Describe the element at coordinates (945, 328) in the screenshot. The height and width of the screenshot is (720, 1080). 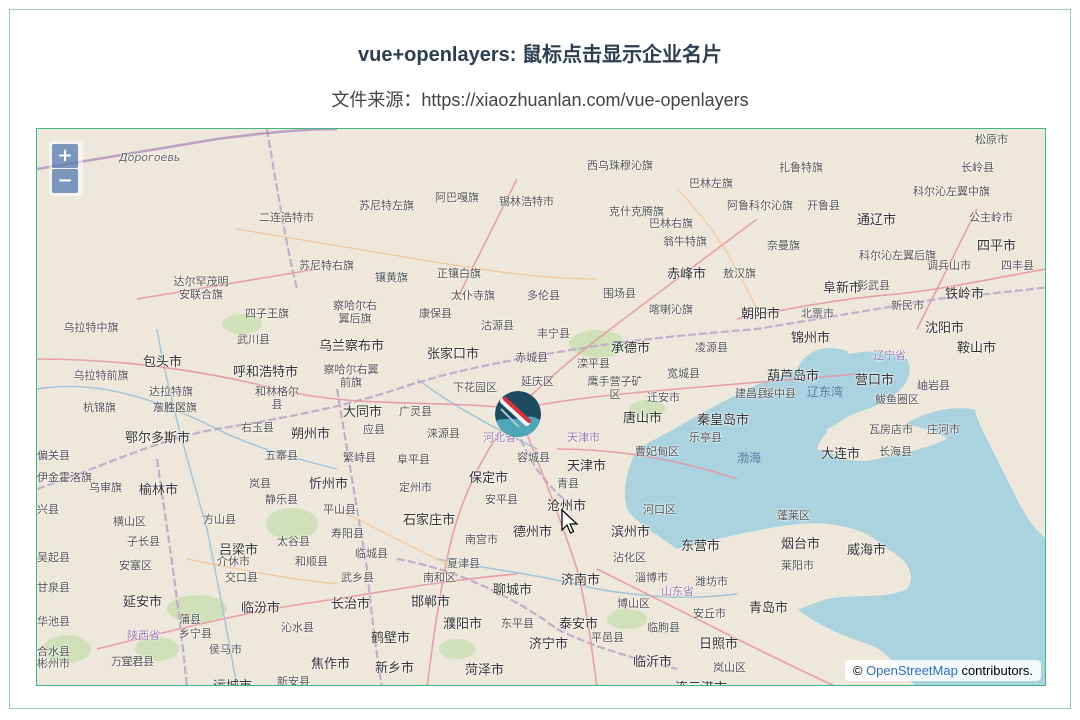
I see `map-label: 沈阳市` at that location.